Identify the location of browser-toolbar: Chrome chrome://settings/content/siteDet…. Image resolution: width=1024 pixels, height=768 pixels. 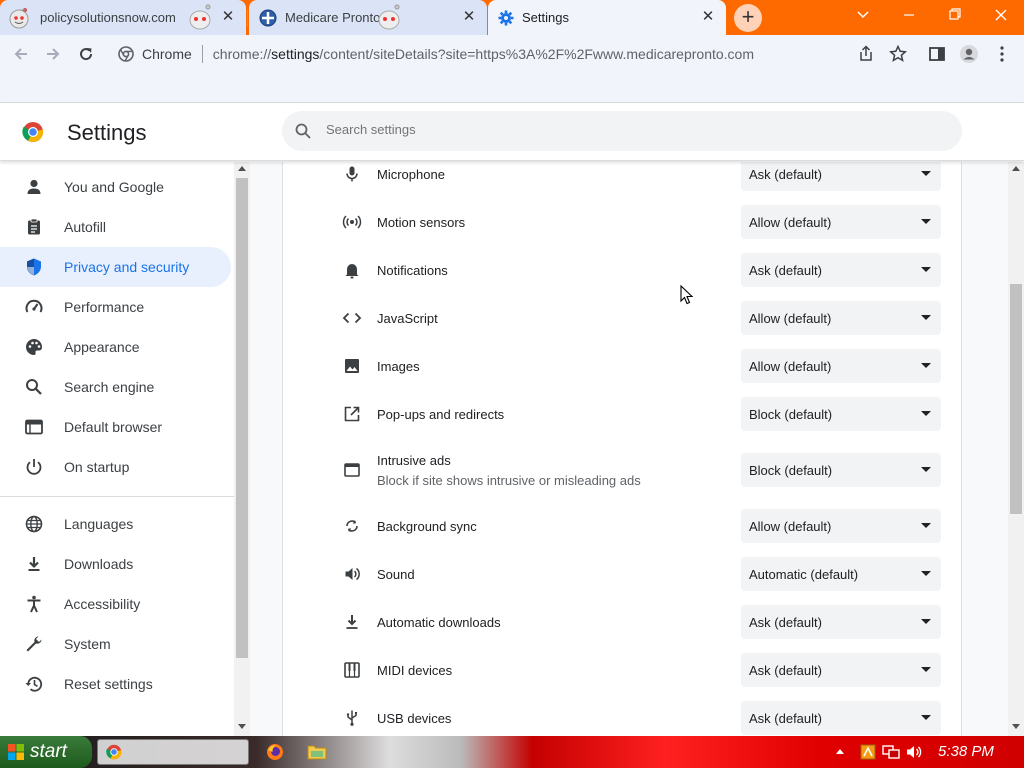
(512, 54).